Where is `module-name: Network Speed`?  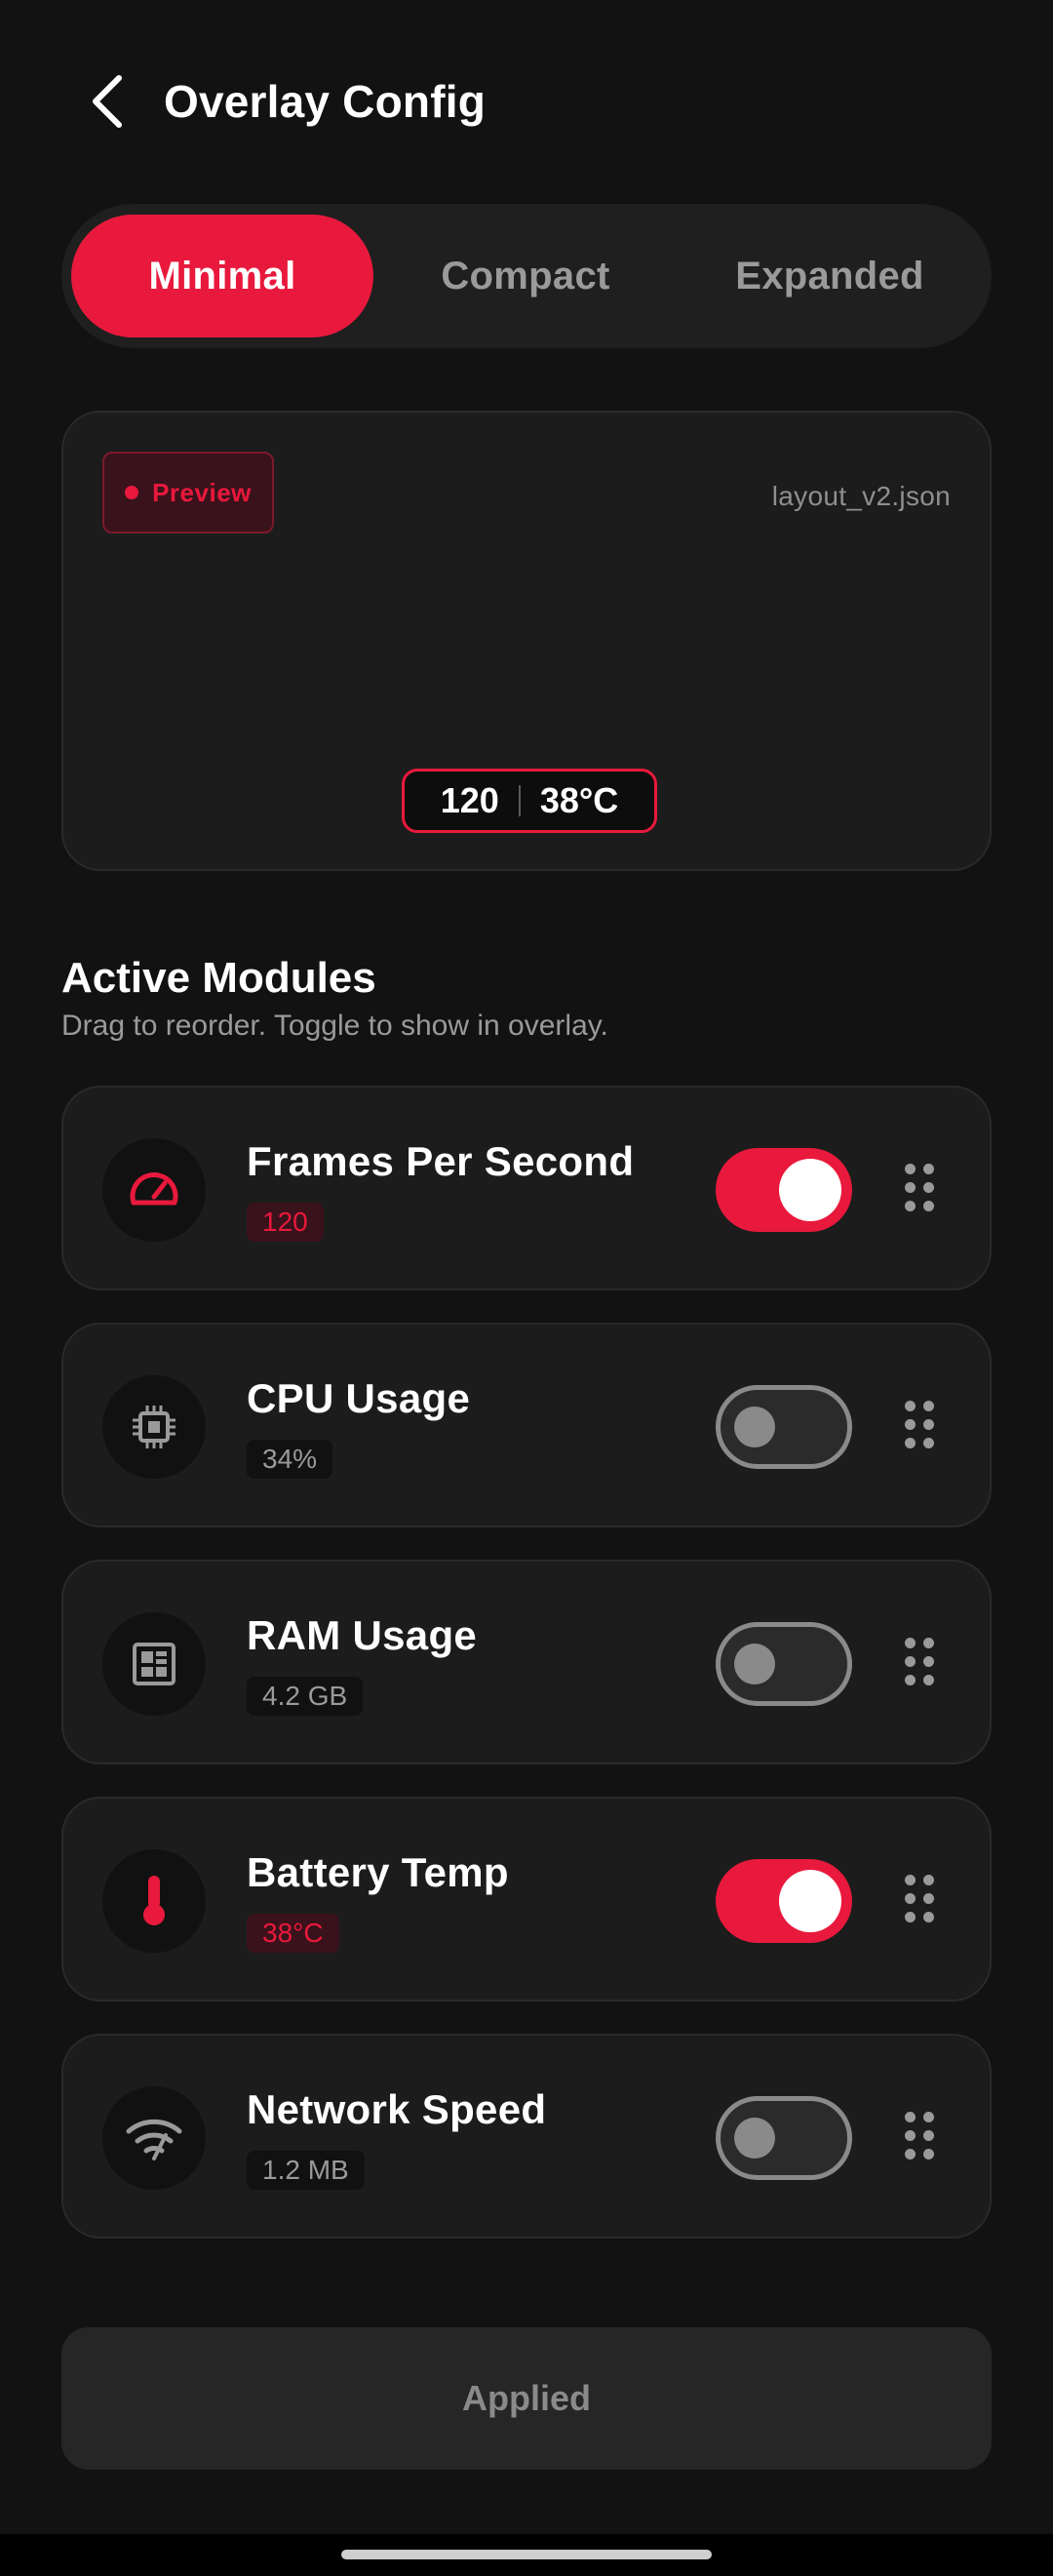
module-name: Network Speed is located at coordinates (397, 2109).